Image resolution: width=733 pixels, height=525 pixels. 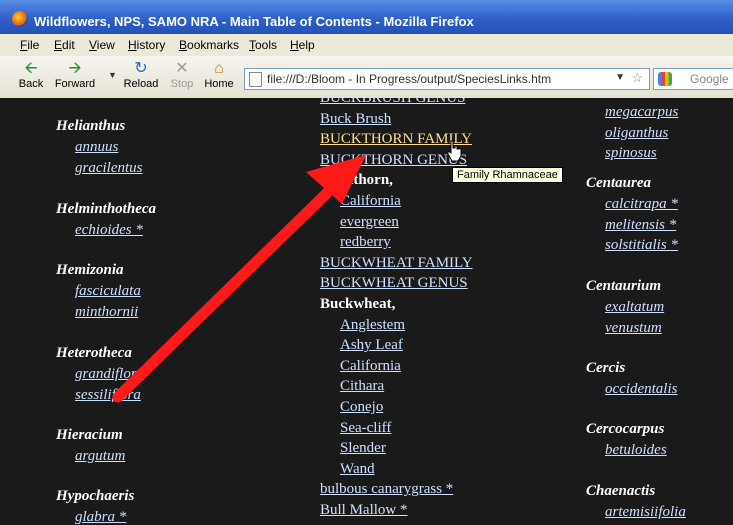 I want to click on arrow-head, so click(x=336, y=179).